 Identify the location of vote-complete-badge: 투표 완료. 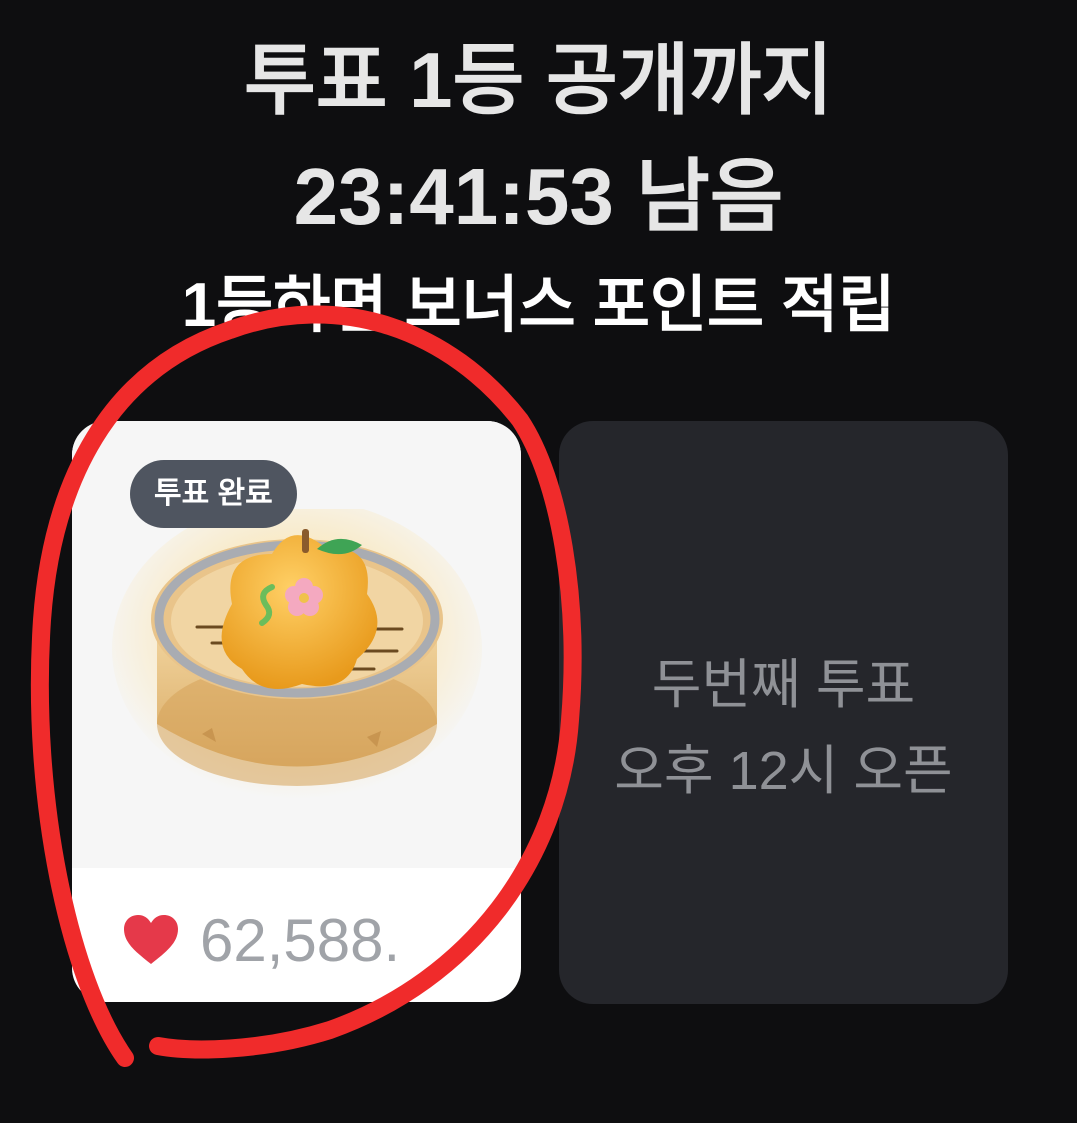
(213, 494).